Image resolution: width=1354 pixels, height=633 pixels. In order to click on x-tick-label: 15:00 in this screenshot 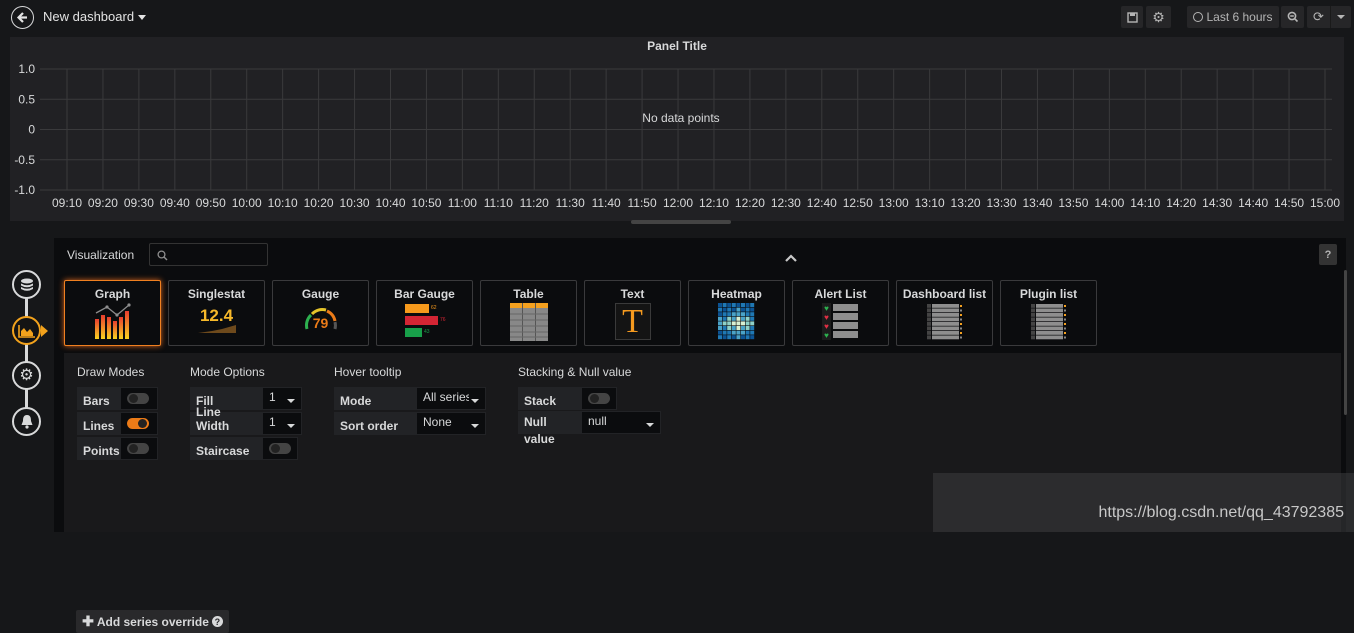, I will do `click(1325, 203)`.